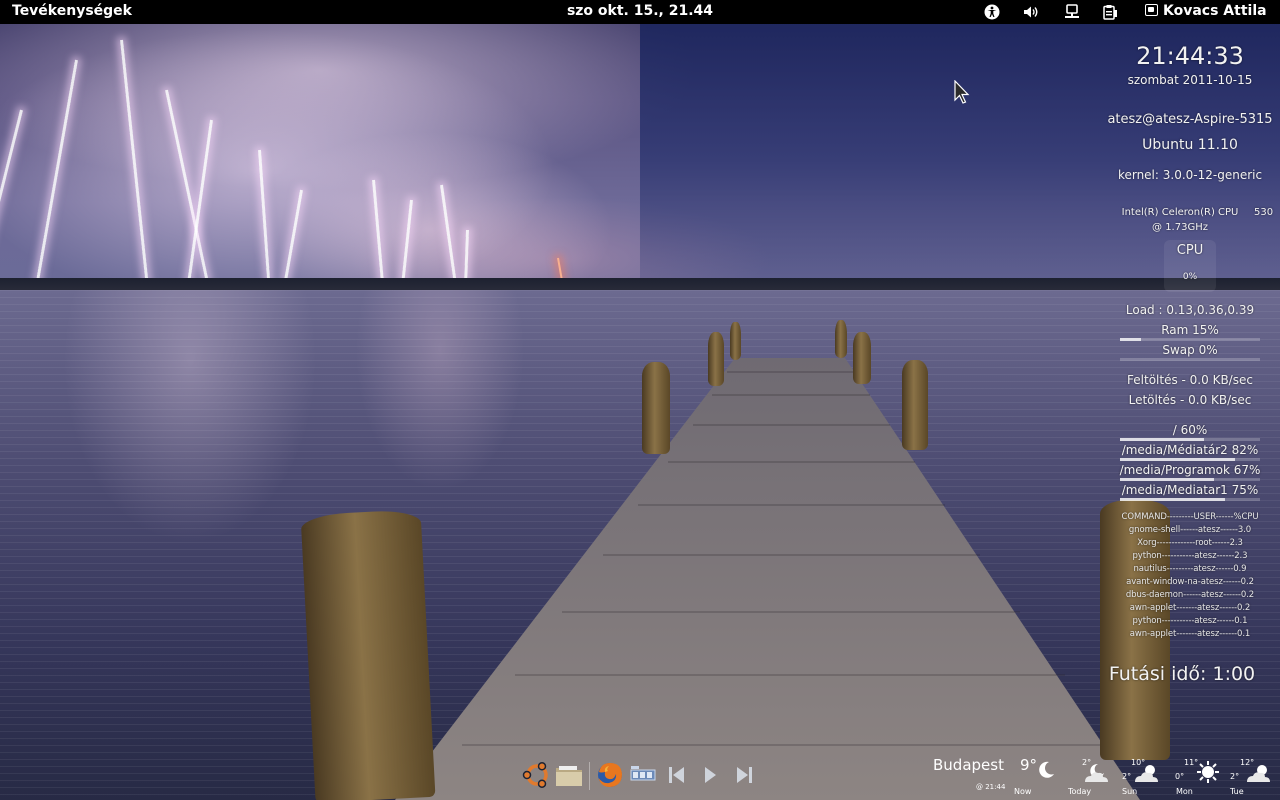 Image resolution: width=1280 pixels, height=800 pixels. Describe the element at coordinates (1072, 12) in the screenshot. I see `network-icon` at that location.